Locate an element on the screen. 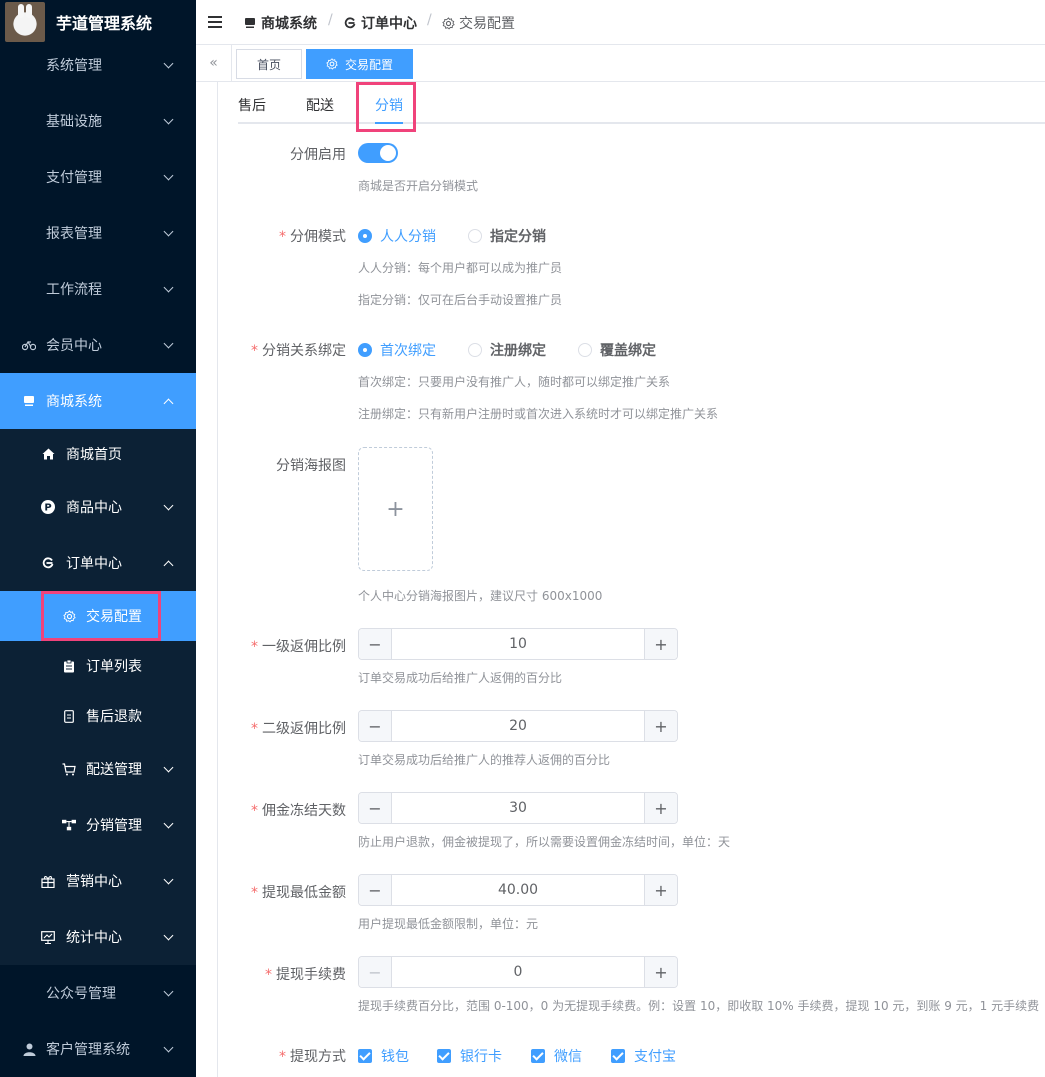 This screenshot has width=1045, height=1077. breadcrumb-item-mall: 商城系统 is located at coordinates (280, 23).